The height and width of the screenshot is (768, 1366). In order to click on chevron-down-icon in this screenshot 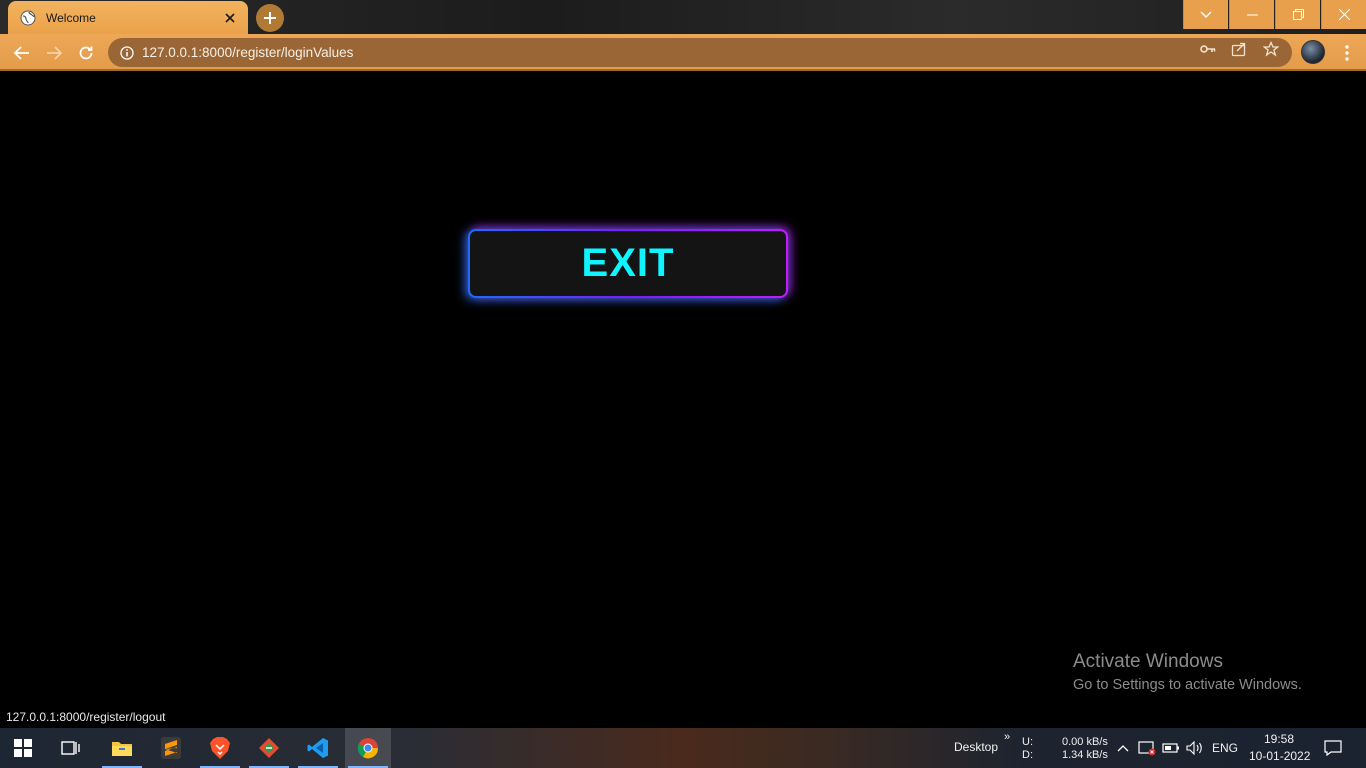, I will do `click(1206, 14)`.